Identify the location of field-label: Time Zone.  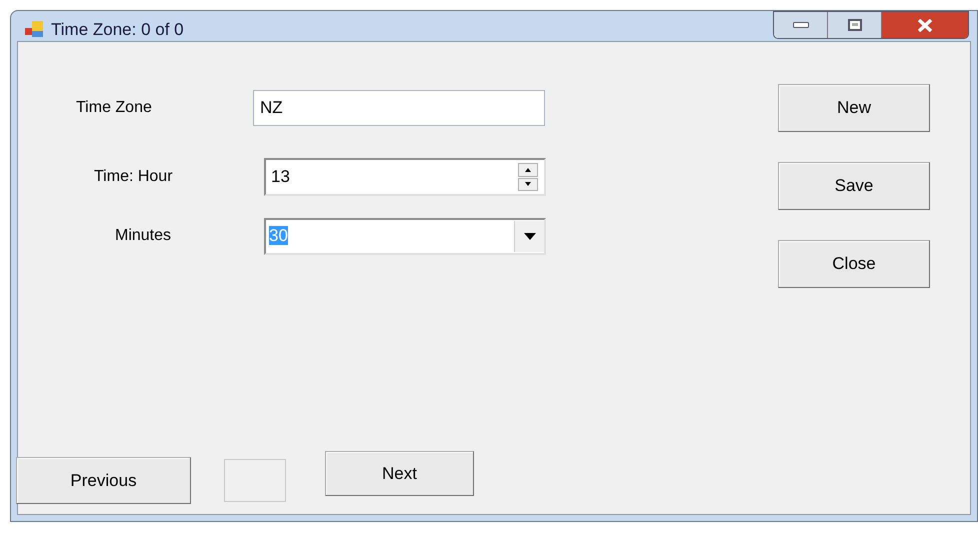
(114, 108).